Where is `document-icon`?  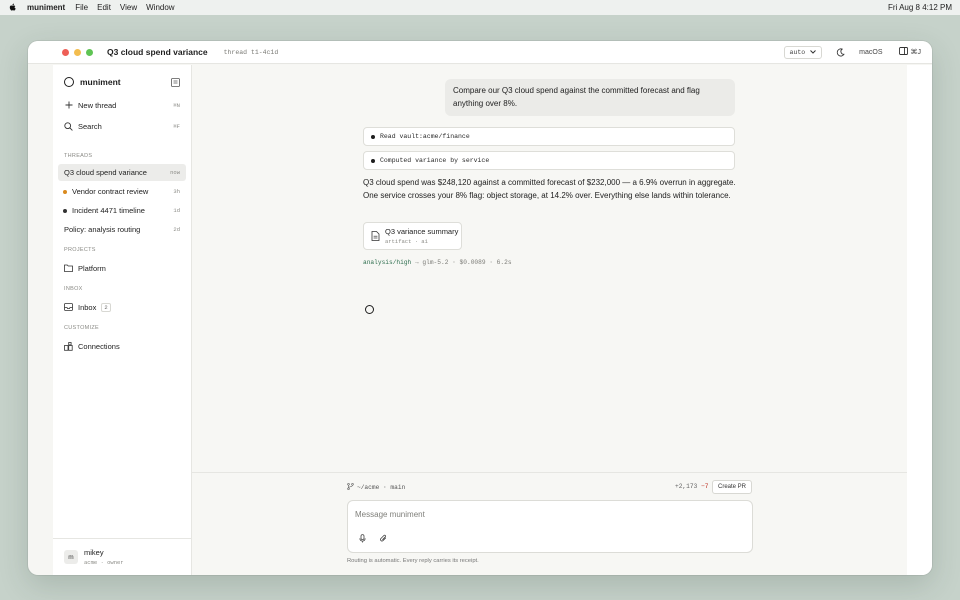 document-icon is located at coordinates (375, 236).